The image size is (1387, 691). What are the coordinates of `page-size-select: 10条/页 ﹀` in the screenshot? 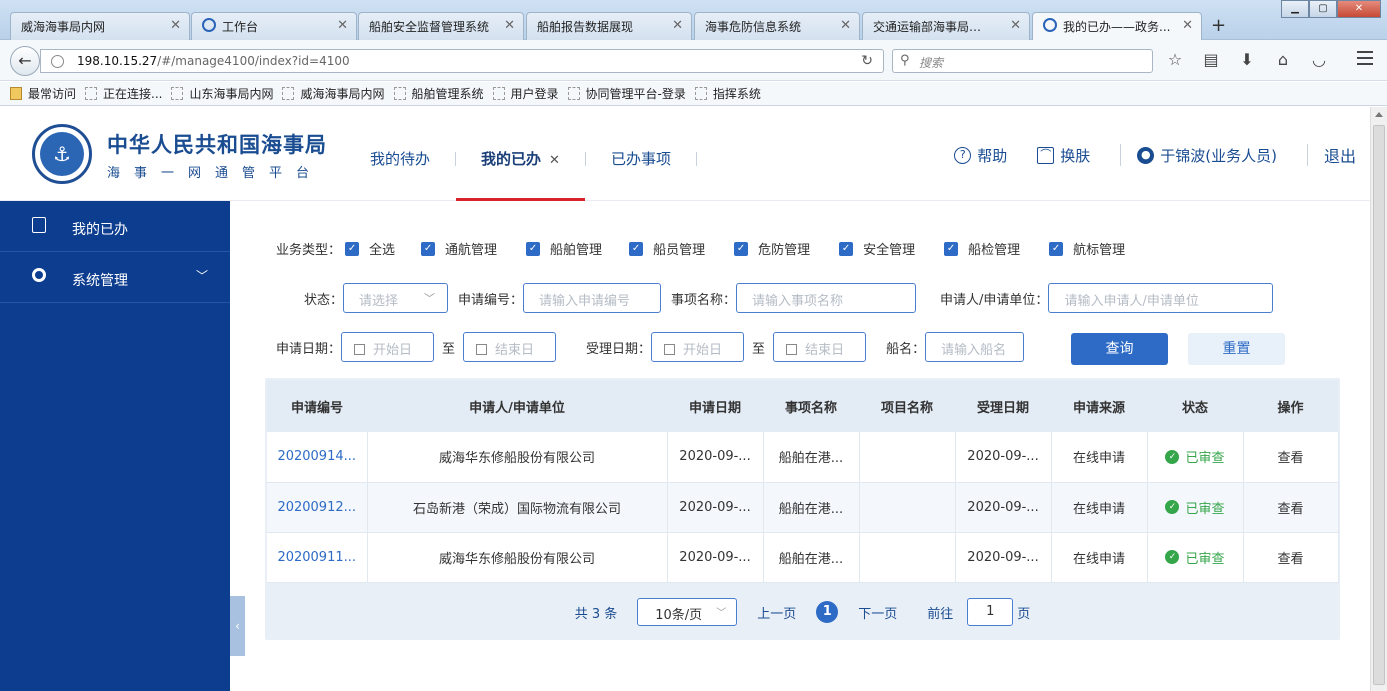 It's located at (687, 612).